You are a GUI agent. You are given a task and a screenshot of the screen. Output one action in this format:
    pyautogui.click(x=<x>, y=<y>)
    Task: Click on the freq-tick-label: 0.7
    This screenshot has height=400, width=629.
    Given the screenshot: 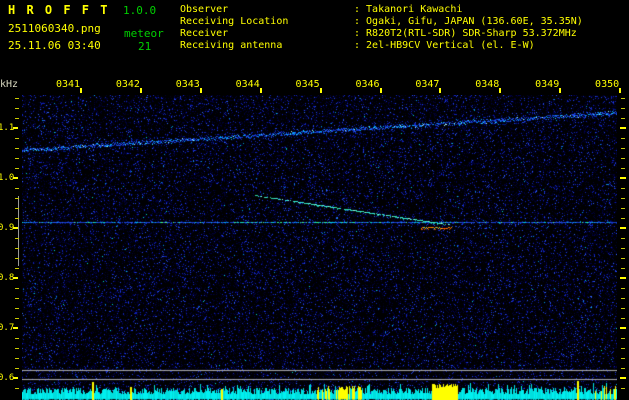 What is the action you would take?
    pyautogui.click(x=7, y=328)
    